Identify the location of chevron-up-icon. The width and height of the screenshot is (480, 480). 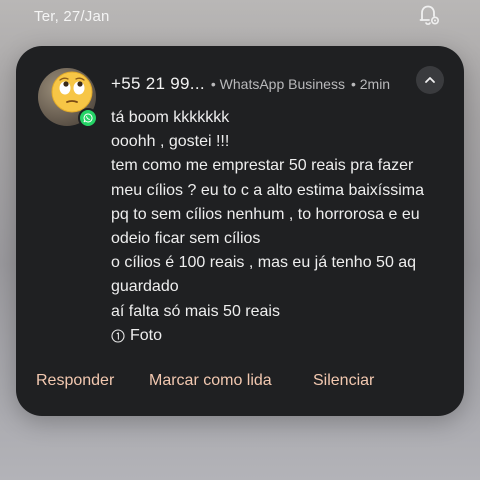
(430, 80).